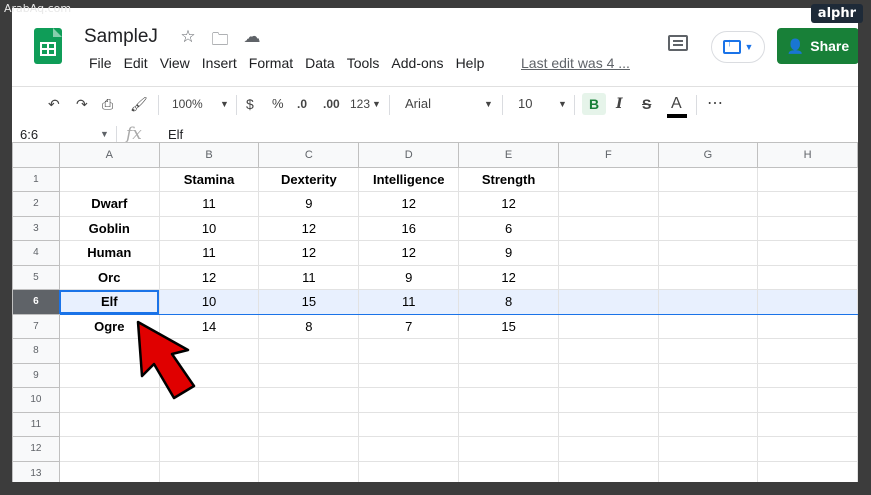 This screenshot has width=871, height=495. What do you see at coordinates (360, 104) in the screenshot?
I see `more-formats-button: 123` at bounding box center [360, 104].